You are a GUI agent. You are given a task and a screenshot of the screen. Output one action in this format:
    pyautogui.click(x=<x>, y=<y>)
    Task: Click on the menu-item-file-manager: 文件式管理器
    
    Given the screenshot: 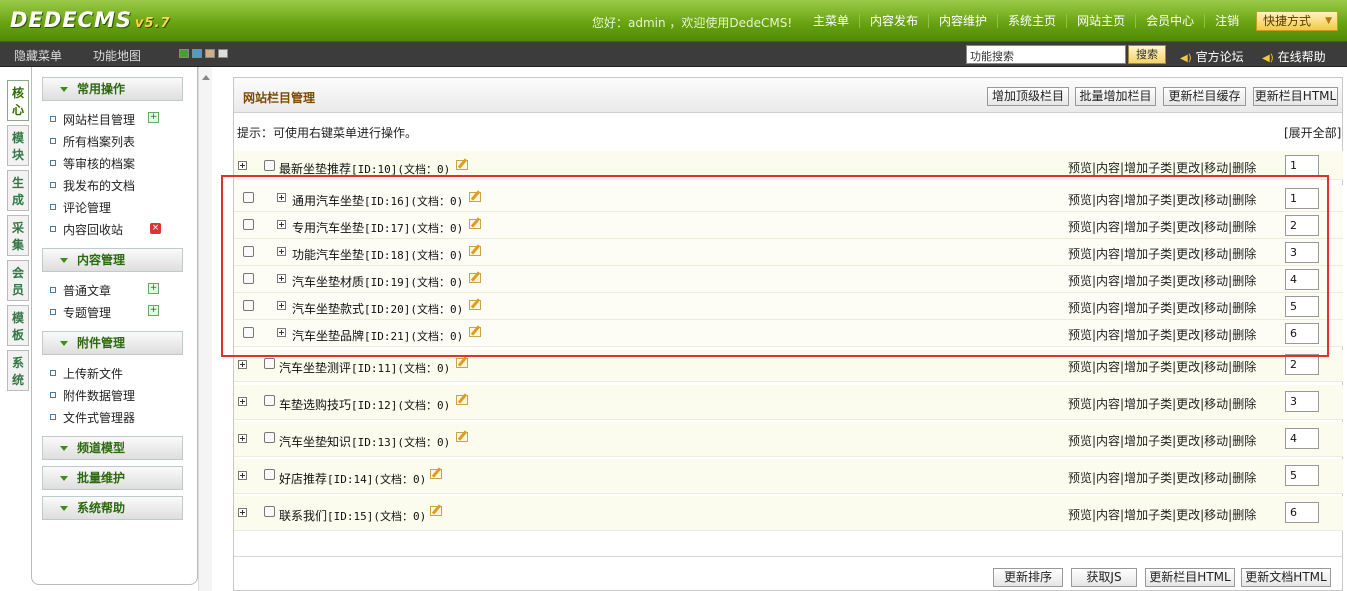 What is the action you would take?
    pyautogui.click(x=92, y=417)
    